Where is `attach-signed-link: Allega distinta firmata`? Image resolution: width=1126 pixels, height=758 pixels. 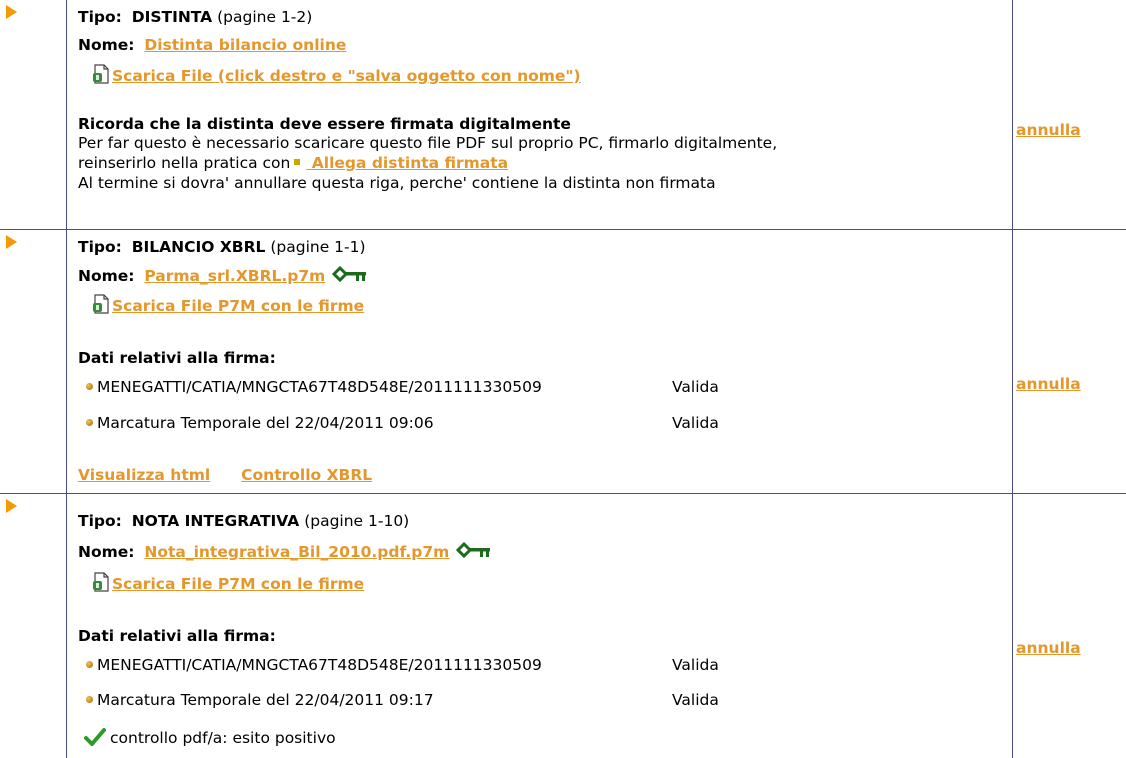 attach-signed-link: Allega distinta firmata is located at coordinates (407, 163).